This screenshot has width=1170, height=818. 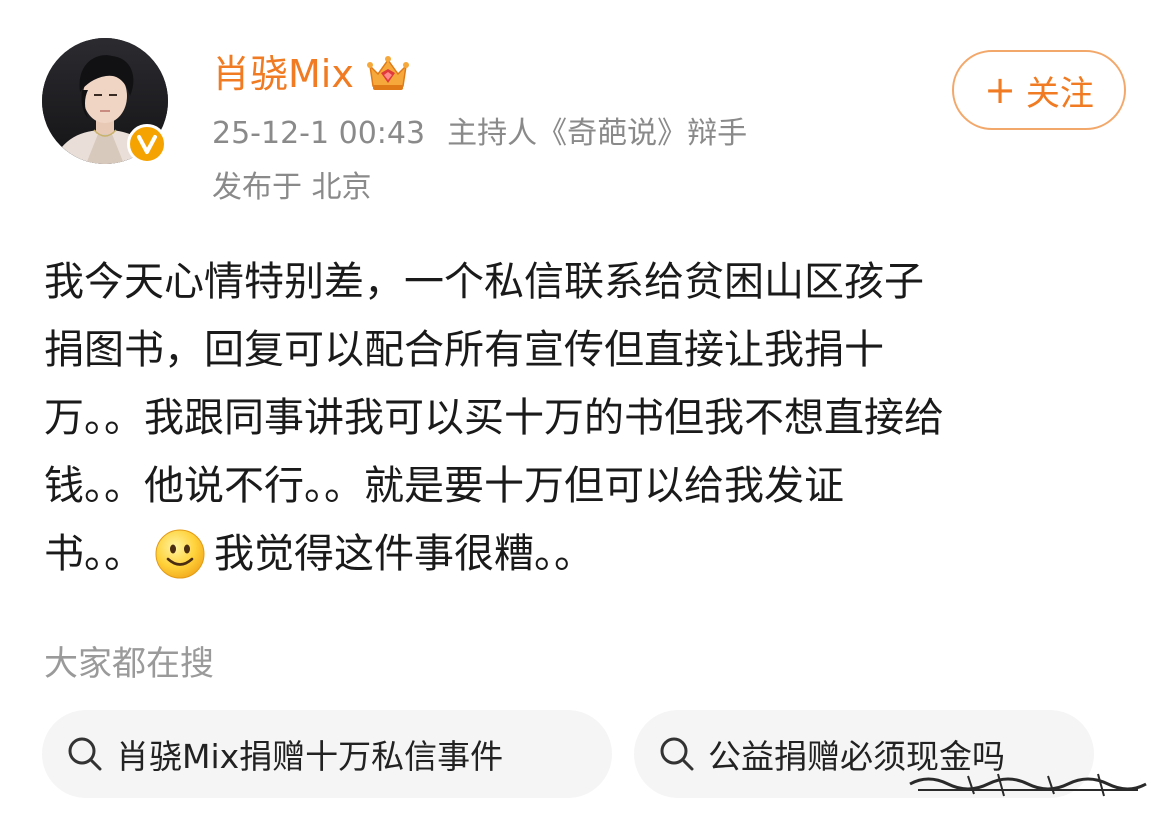 I want to click on author-header: 肖骁Mix, so click(x=311, y=74).